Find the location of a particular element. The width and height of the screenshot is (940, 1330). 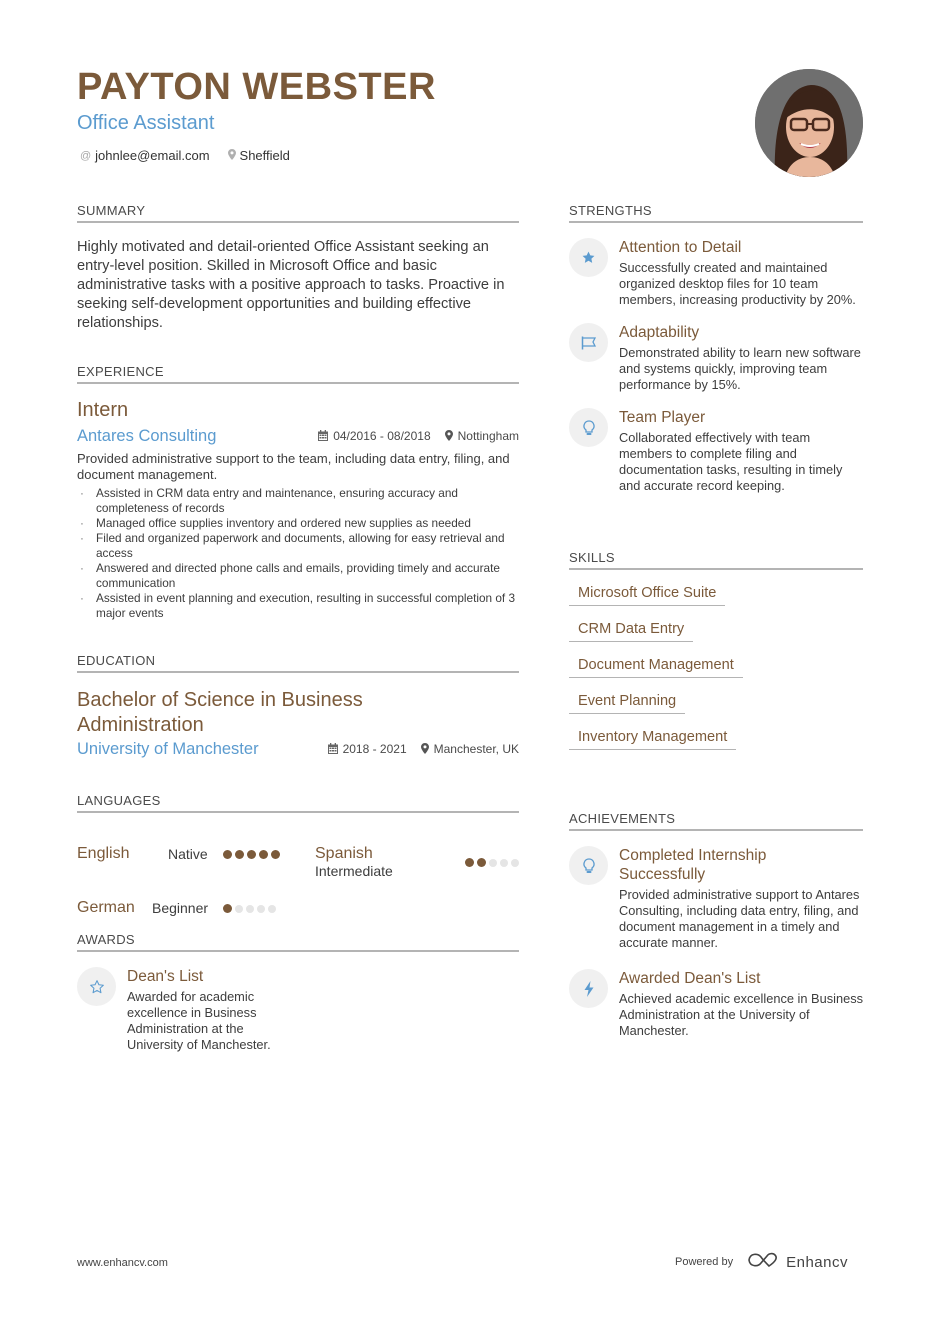

languages-heading: LANGUAGES is located at coordinates (298, 803).